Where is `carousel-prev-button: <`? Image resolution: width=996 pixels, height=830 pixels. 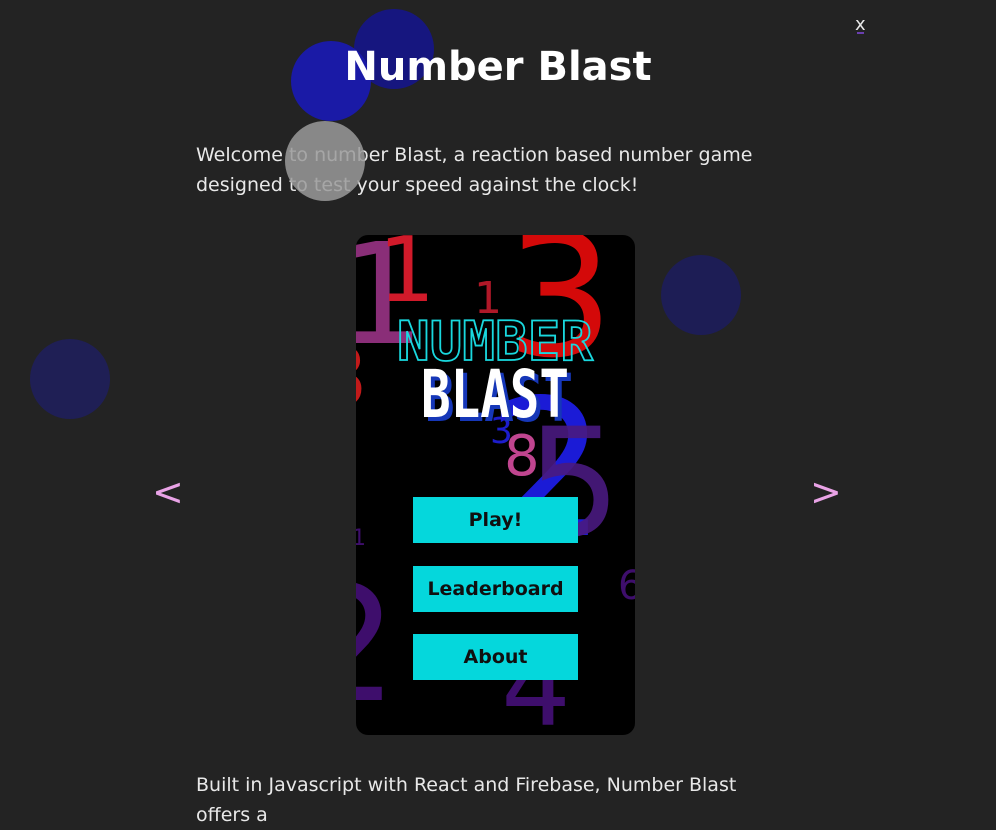
carousel-prev-button: < is located at coordinates (168, 492).